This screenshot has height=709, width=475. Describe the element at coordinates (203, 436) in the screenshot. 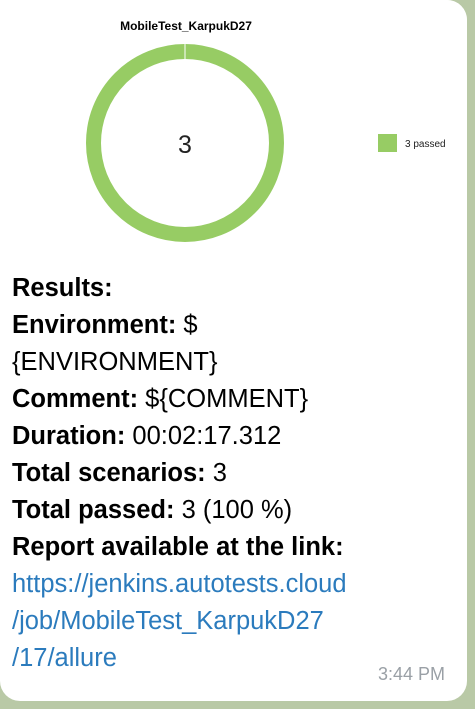

I see `duration-value: 00:02:17.312` at that location.